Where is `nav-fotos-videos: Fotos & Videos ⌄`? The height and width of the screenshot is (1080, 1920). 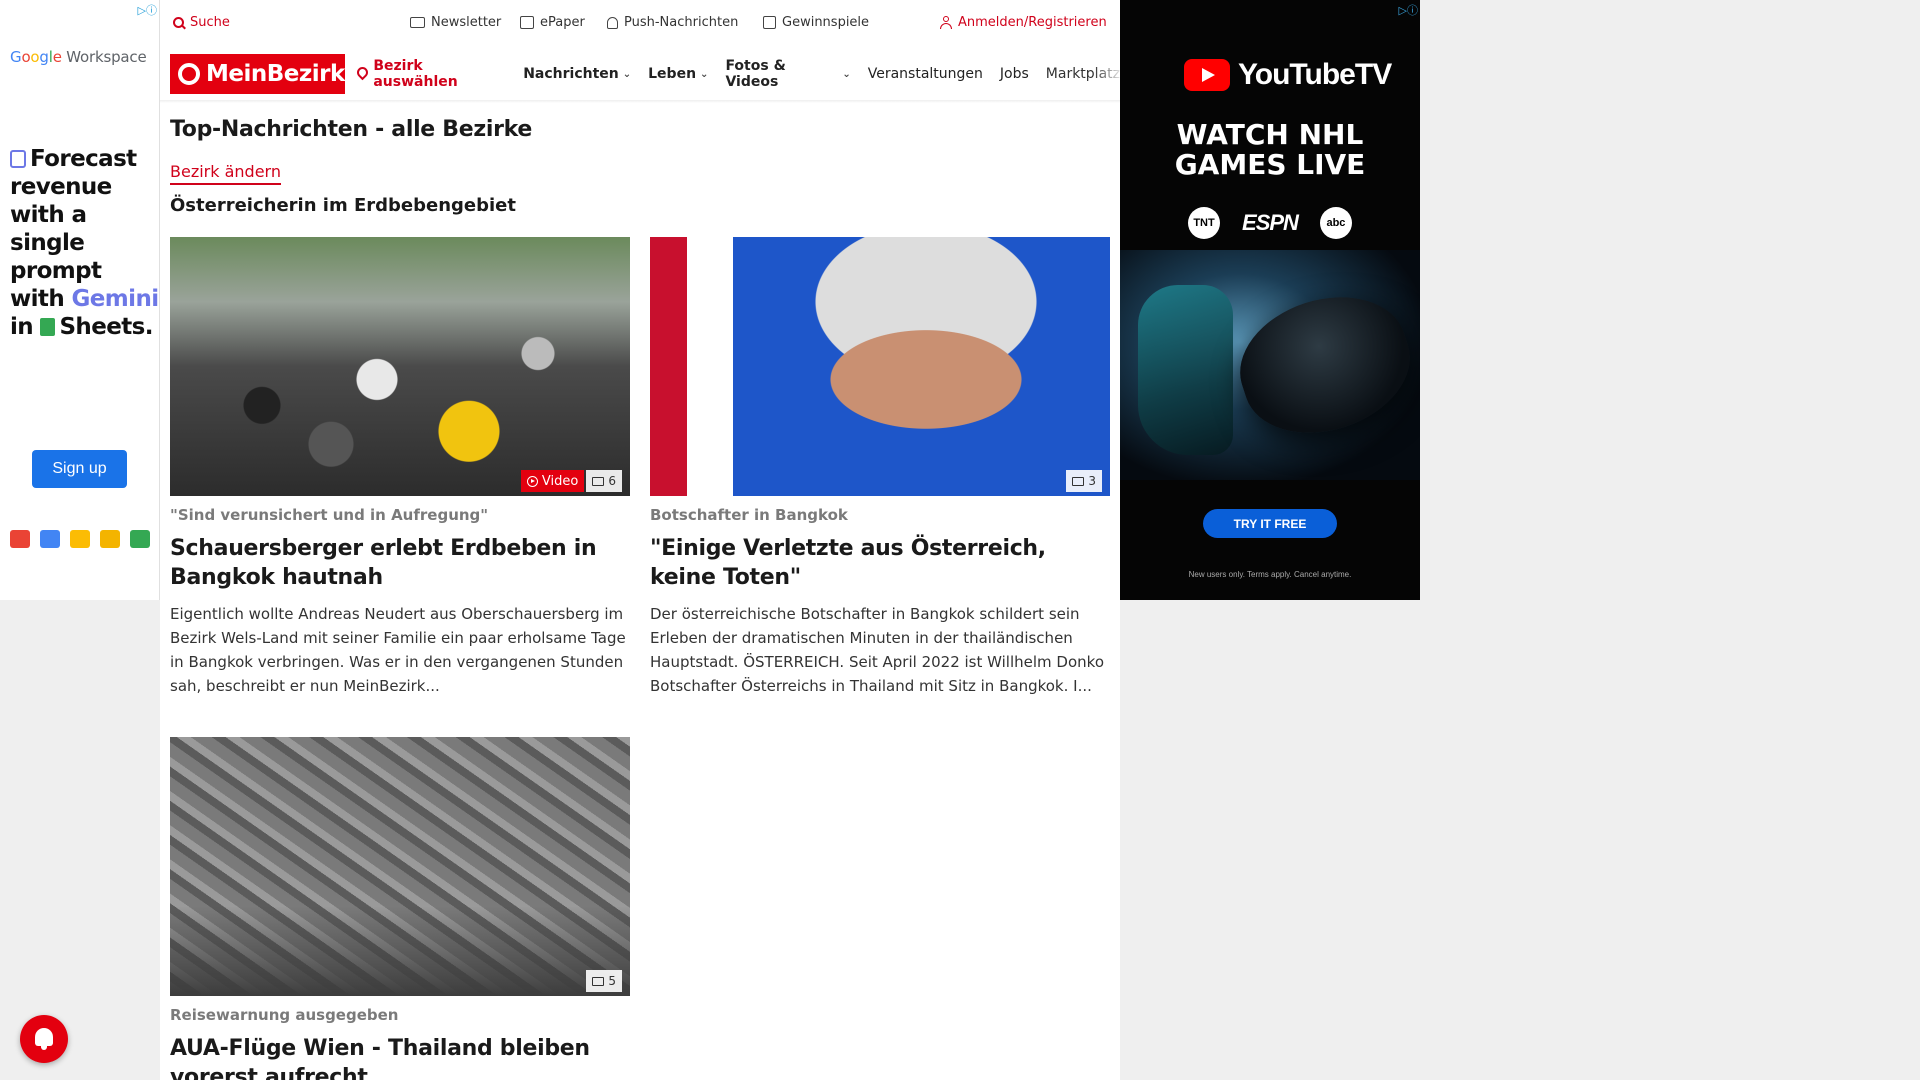 nav-fotos-videos: Fotos & Videos ⌄ is located at coordinates (787, 74).